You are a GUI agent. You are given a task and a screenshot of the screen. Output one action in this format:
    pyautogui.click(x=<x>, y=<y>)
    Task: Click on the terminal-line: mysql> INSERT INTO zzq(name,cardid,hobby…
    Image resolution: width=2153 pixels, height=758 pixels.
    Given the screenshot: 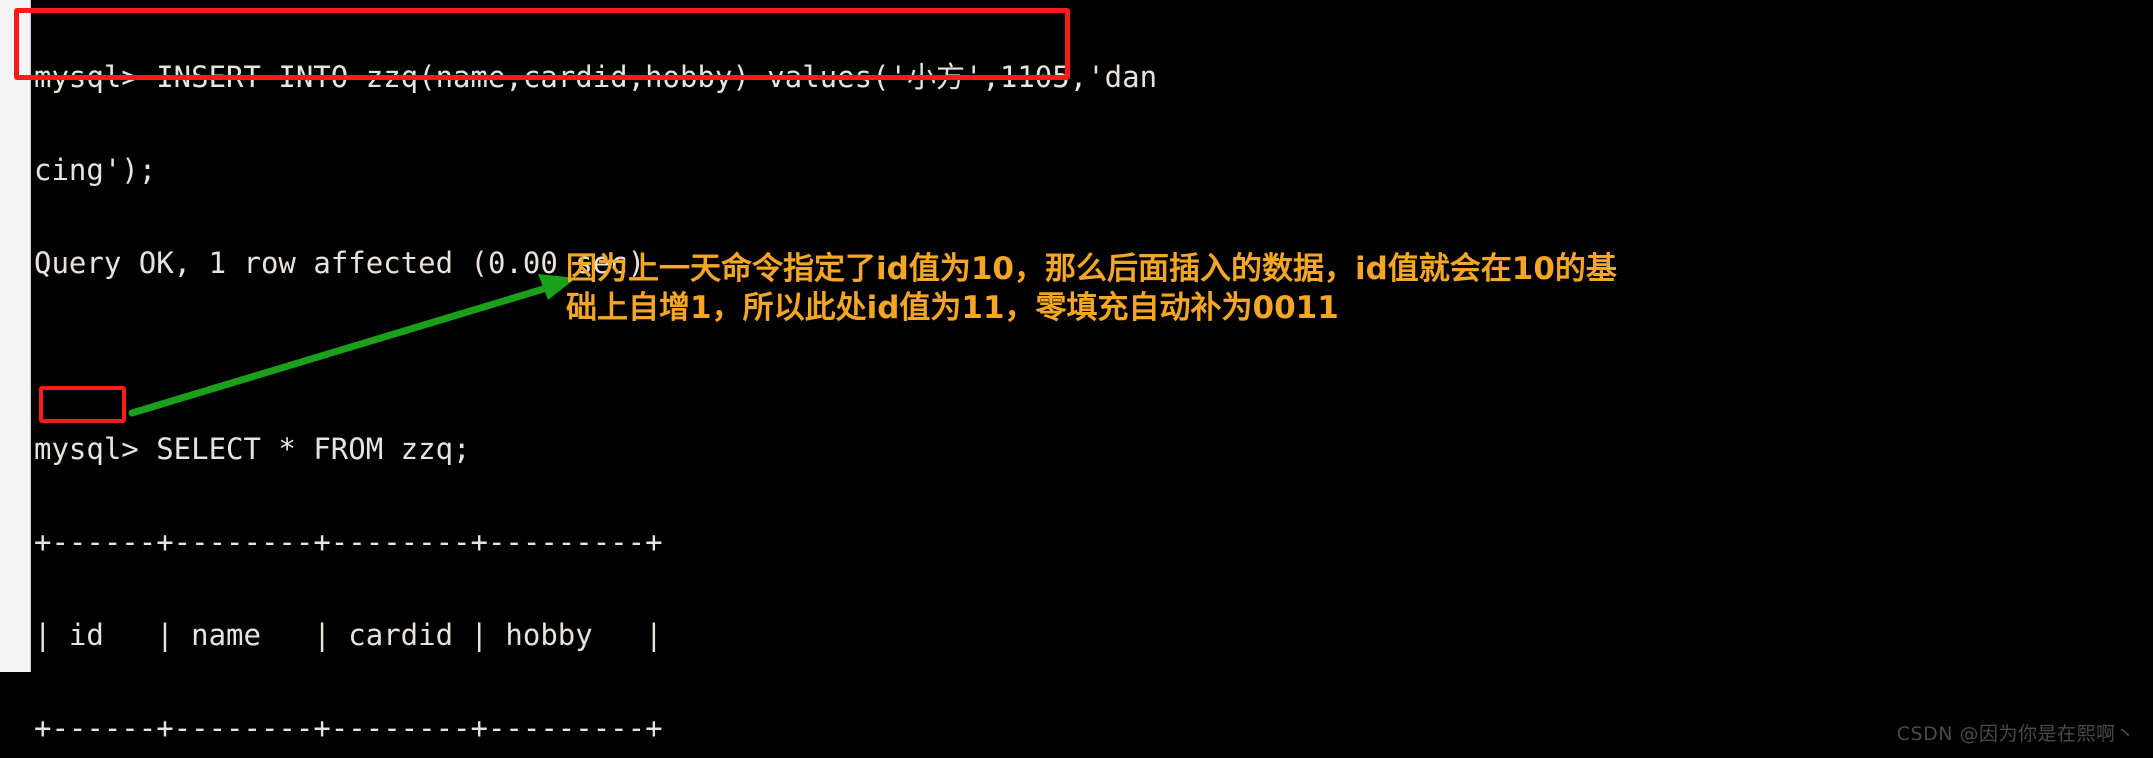 What is the action you would take?
    pyautogui.click(x=596, y=77)
    